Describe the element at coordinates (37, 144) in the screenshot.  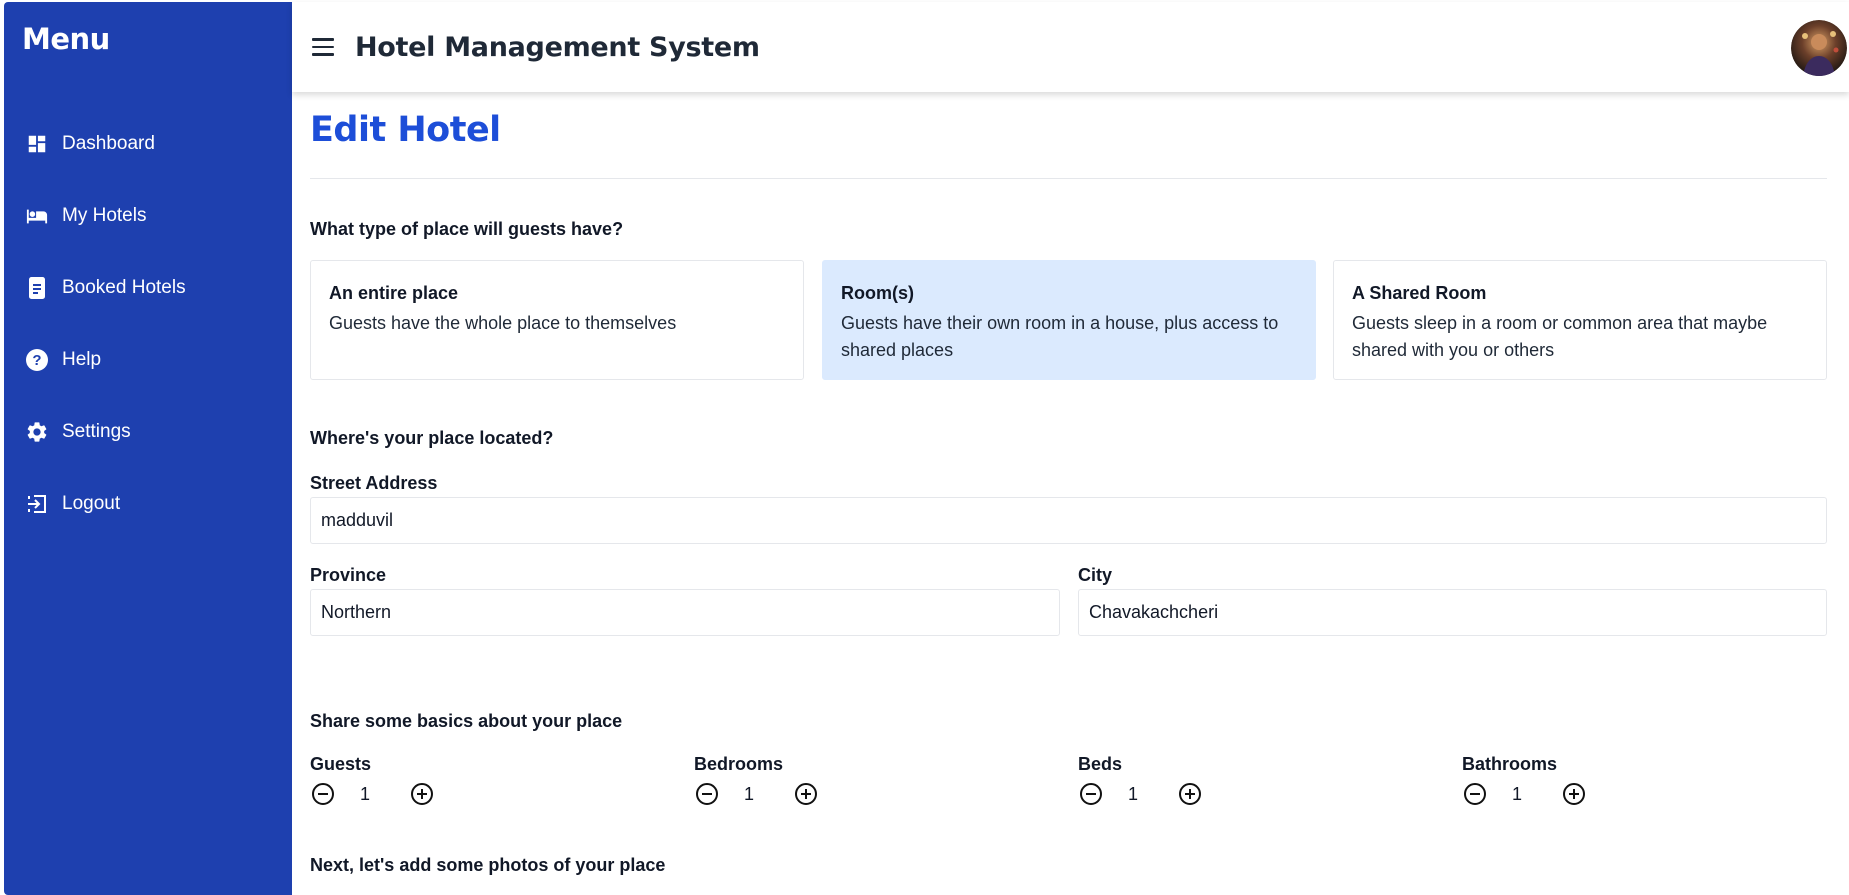
I see `dashboard-icon` at that location.